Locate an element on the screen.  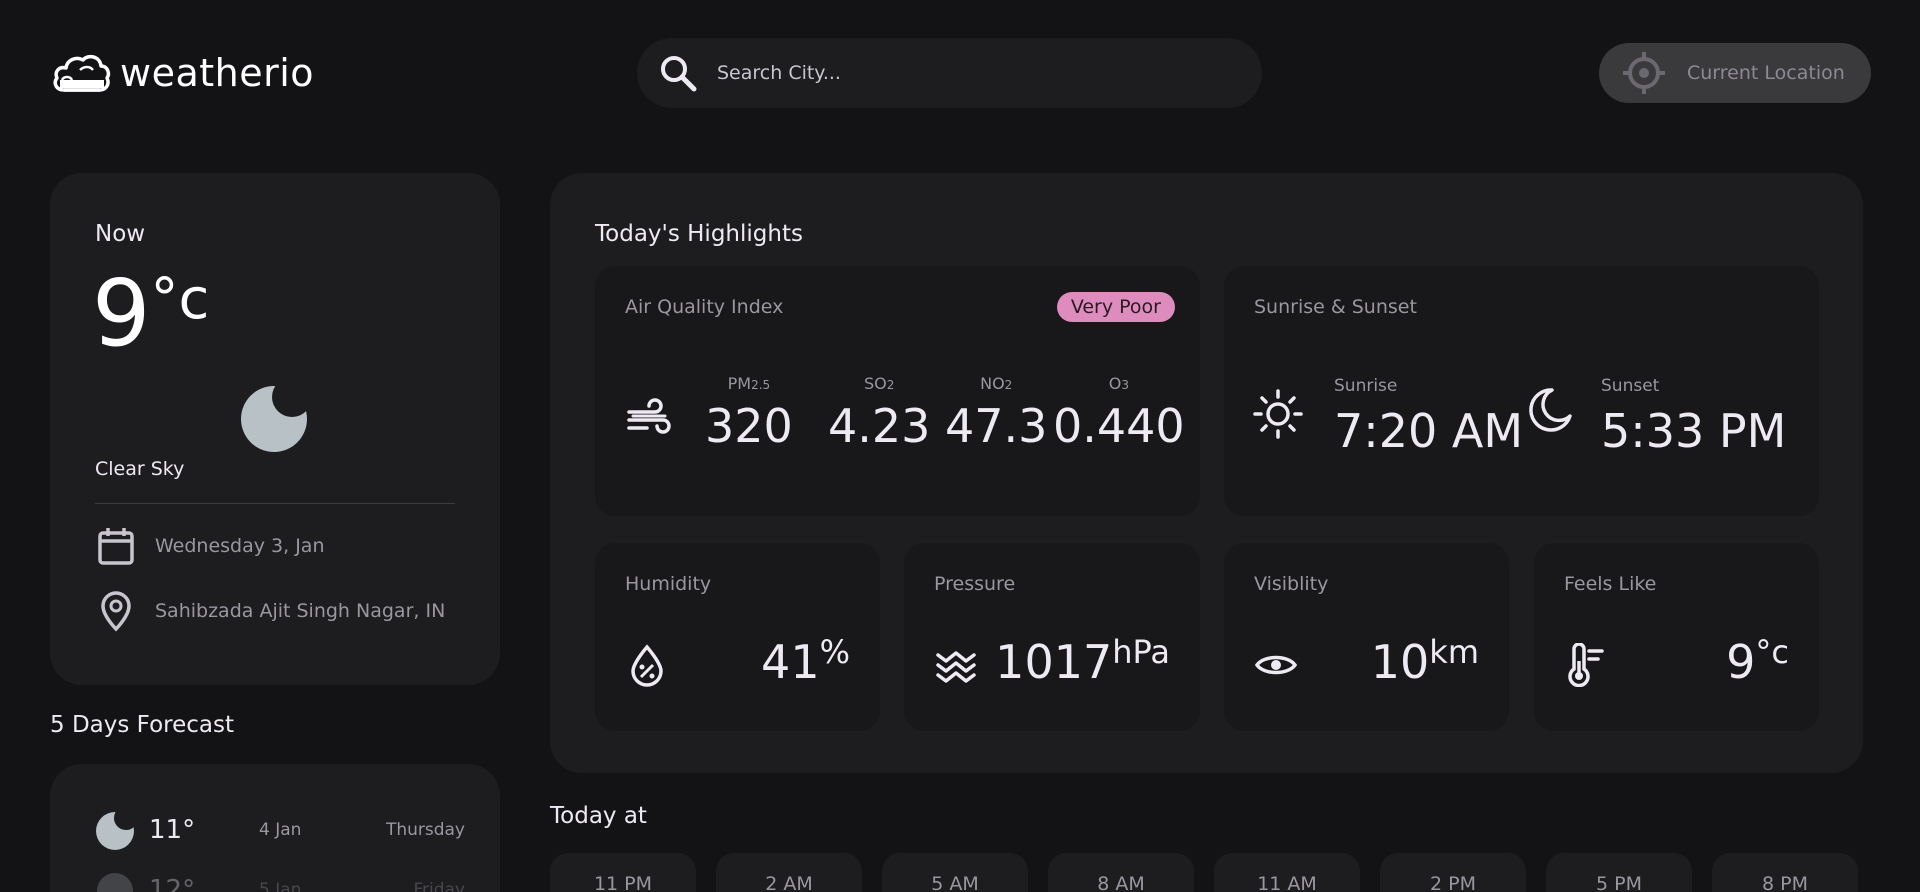
aqi-no2-value: 47.3 is located at coordinates (996, 426).